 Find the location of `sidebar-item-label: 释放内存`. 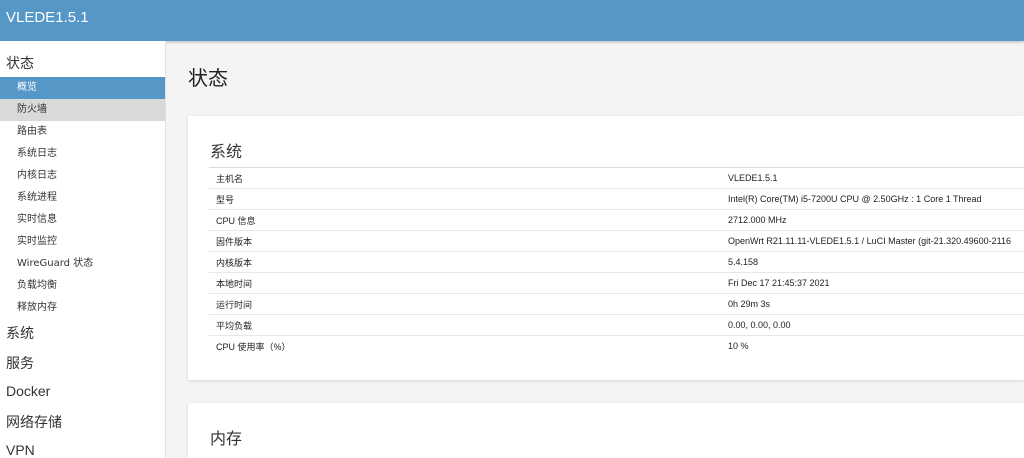

sidebar-item-label: 释放内存 is located at coordinates (37, 307).